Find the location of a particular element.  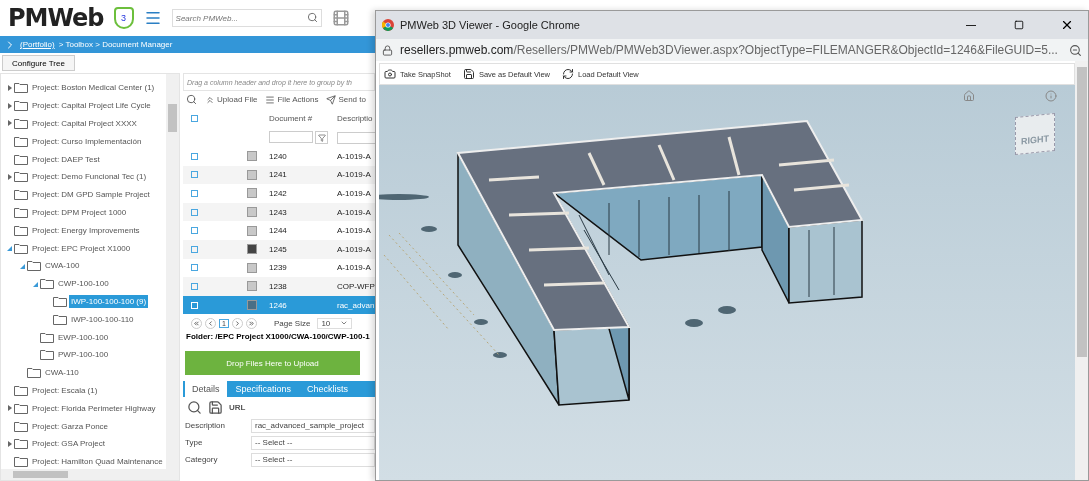

tree-item: Project: Hamilton Quad Maintenance is located at coordinates (97, 462).